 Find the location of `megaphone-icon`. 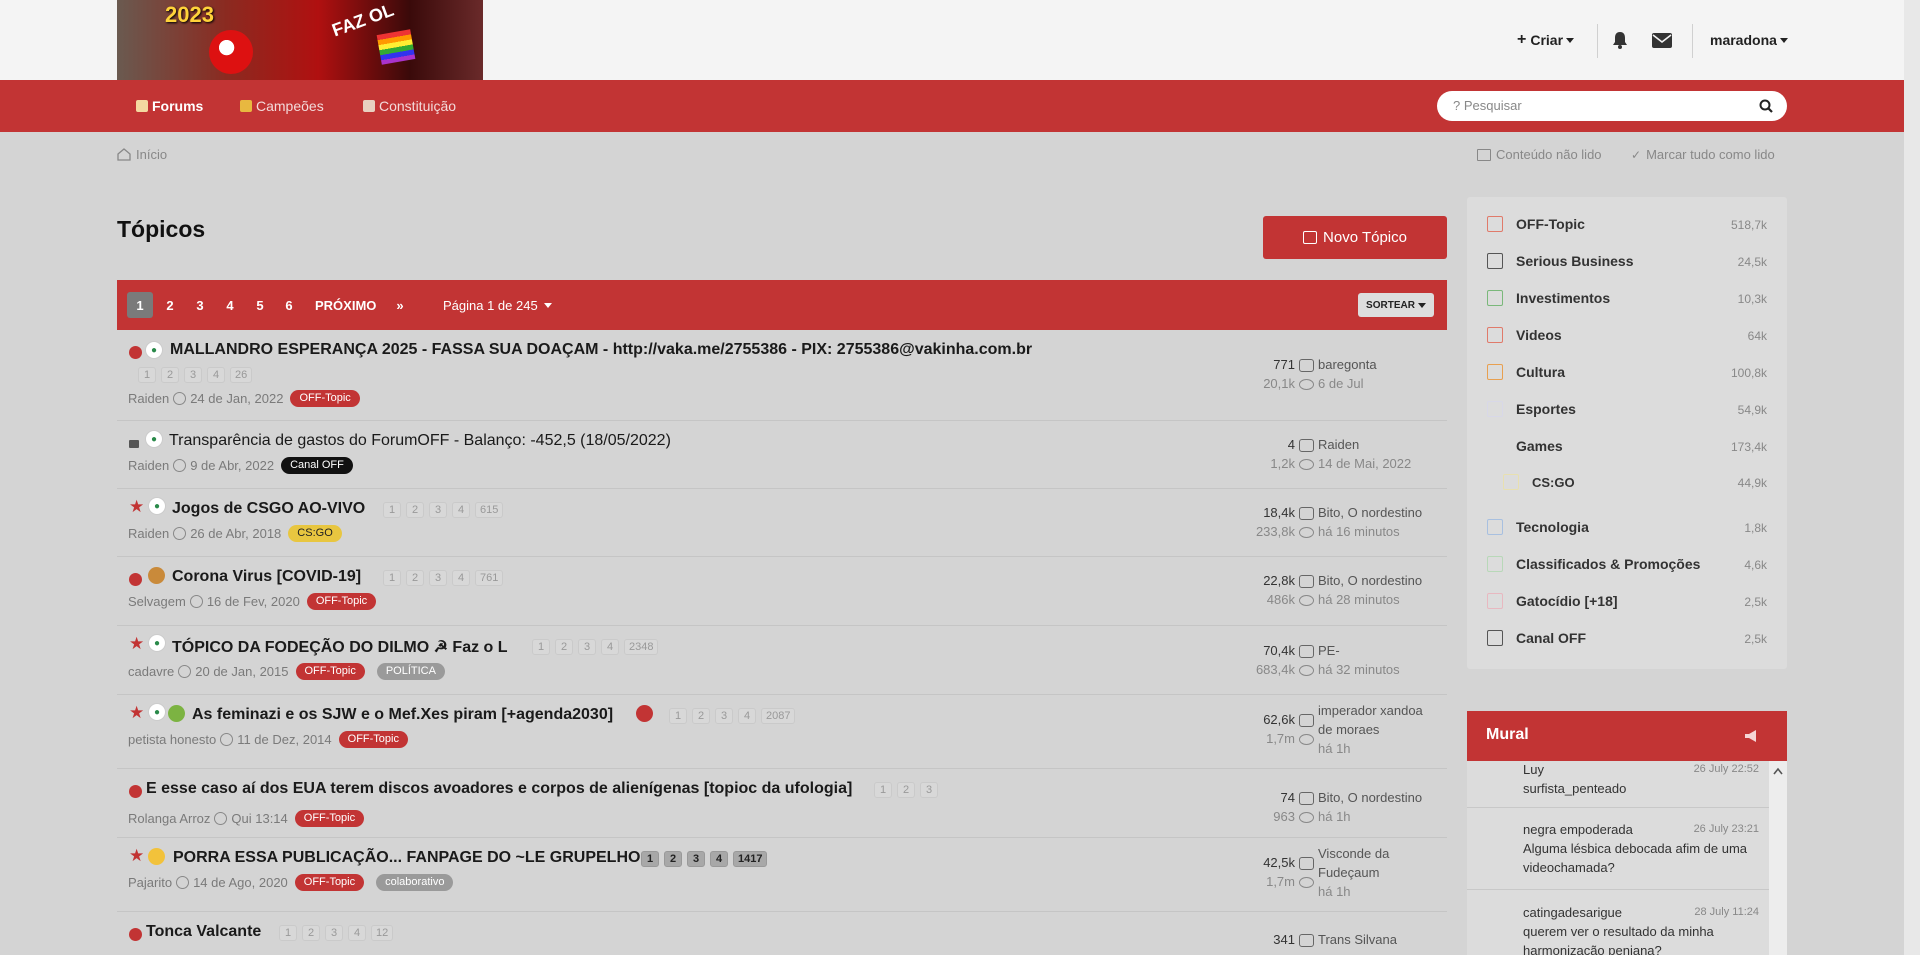

megaphone-icon is located at coordinates (1751, 736).